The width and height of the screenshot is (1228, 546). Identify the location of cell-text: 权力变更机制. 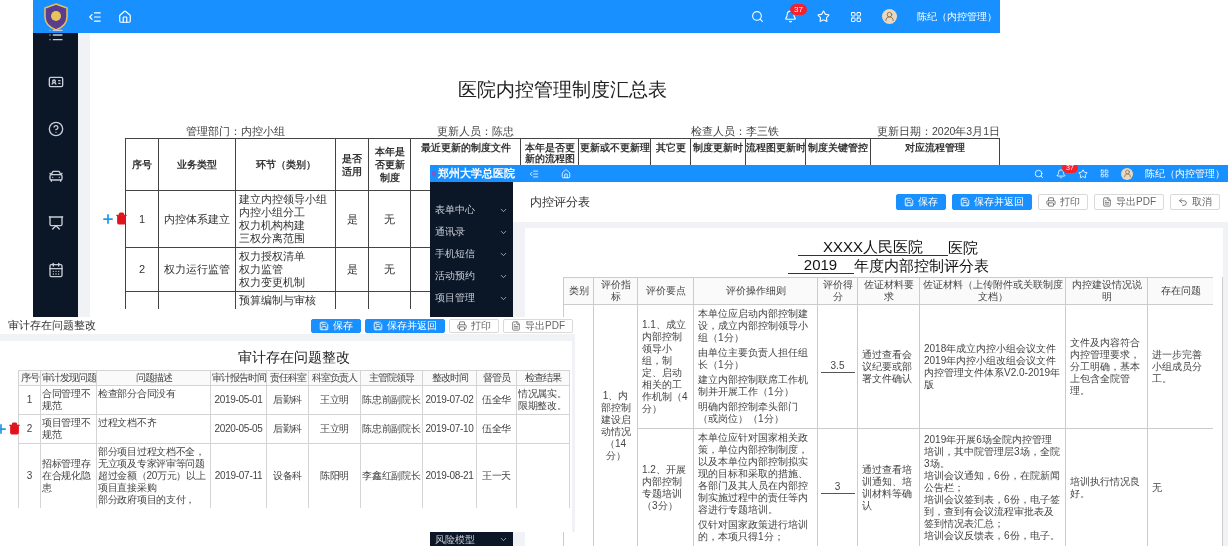
(272, 282).